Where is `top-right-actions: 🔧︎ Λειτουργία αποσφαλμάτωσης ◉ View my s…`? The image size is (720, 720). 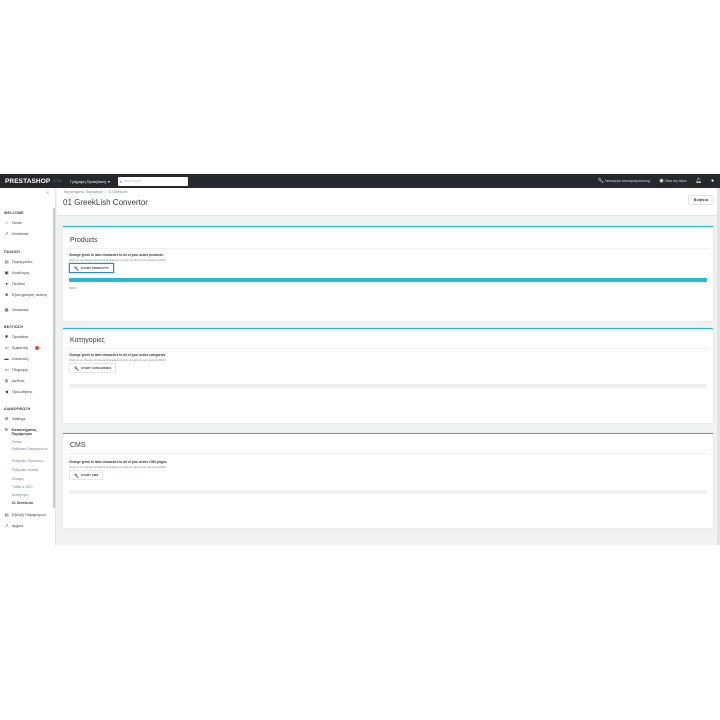 top-right-actions: 🔧︎ Λειτουργία αποσφαλμάτωσης ◉ View my s… is located at coordinates (655, 181).